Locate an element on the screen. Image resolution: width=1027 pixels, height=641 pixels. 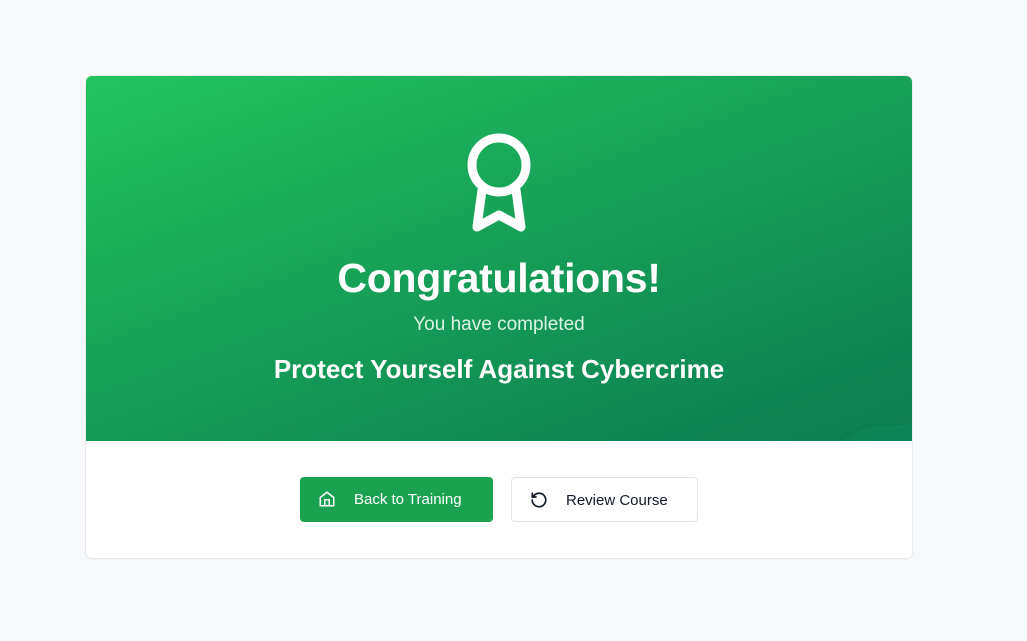
review-course-button: Review Course is located at coordinates (604, 499).